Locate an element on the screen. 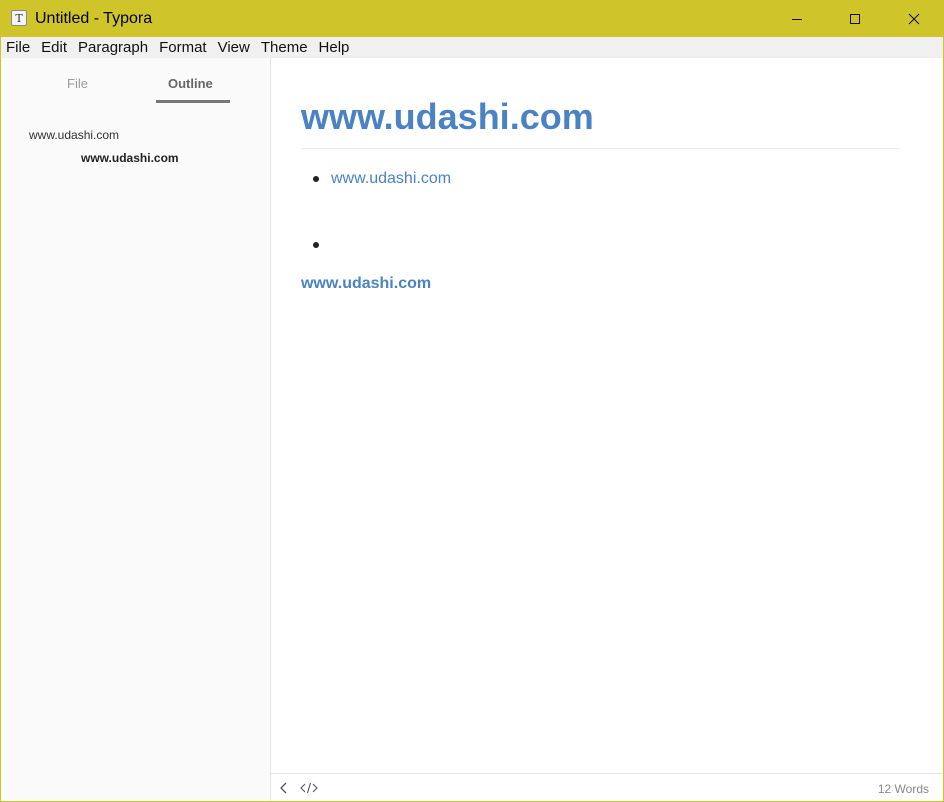 This screenshot has height=802, width=944. menu-help: Help is located at coordinates (335, 47).